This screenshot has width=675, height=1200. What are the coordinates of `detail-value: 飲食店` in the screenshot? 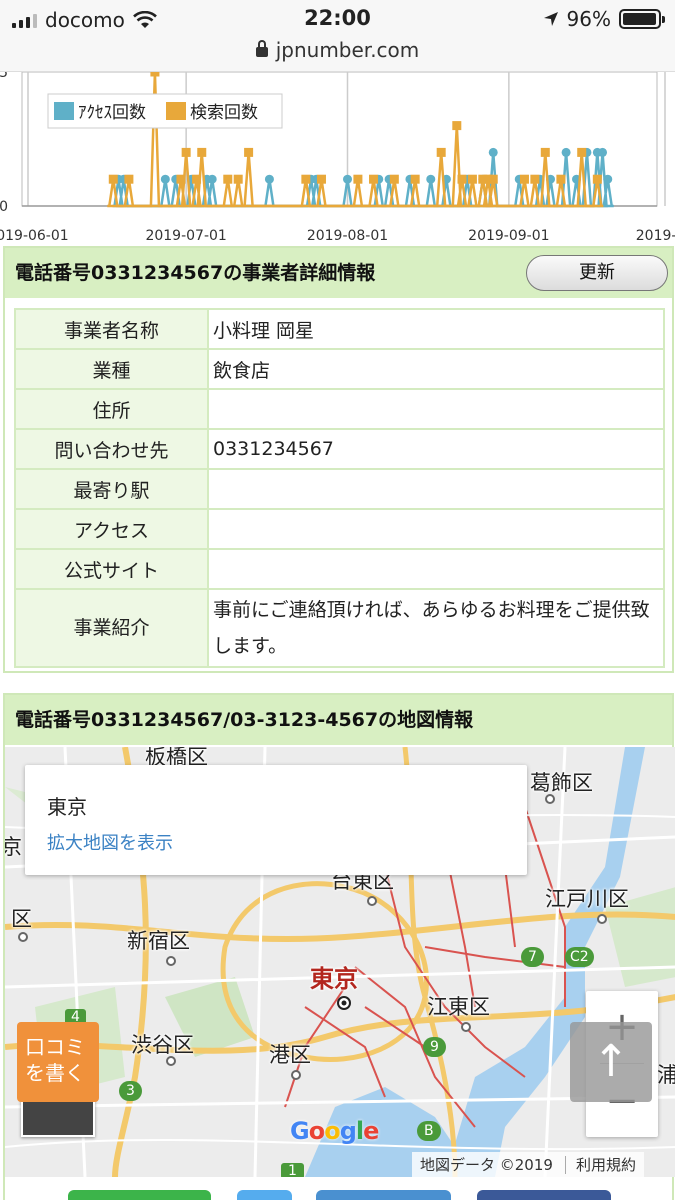 It's located at (436, 369).